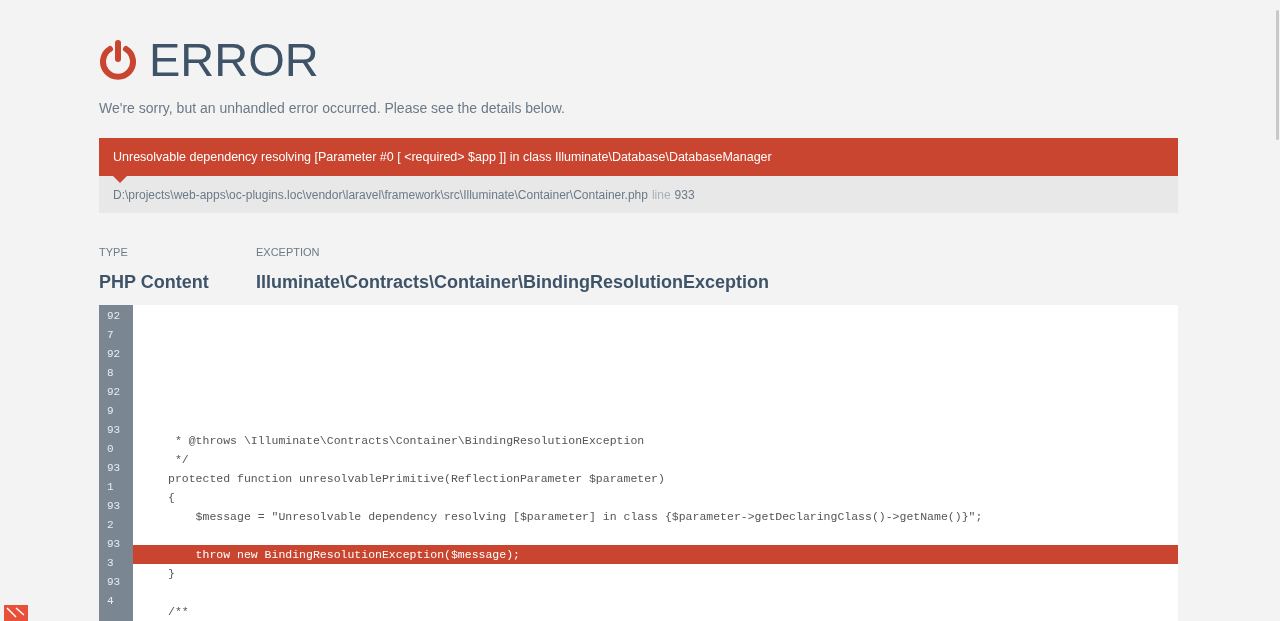 This screenshot has height=621, width=1280. Describe the element at coordinates (661, 195) in the screenshot. I see `line-label: line` at that location.